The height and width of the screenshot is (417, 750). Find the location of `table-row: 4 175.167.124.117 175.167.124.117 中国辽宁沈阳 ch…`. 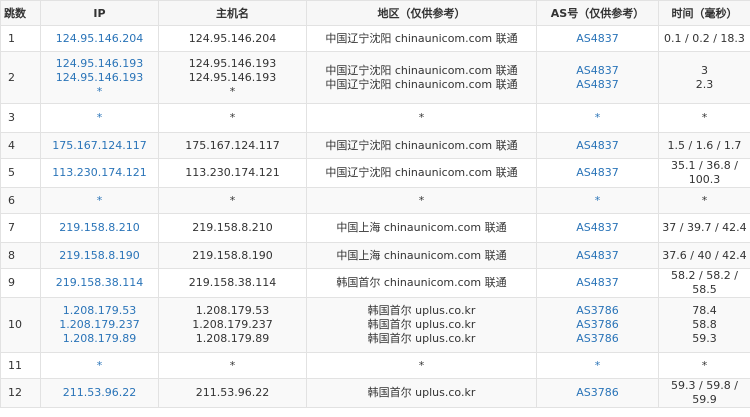

table-row: 4 175.167.124.117 175.167.124.117 中国辽宁沈阳 ch… is located at coordinates (375, 145).